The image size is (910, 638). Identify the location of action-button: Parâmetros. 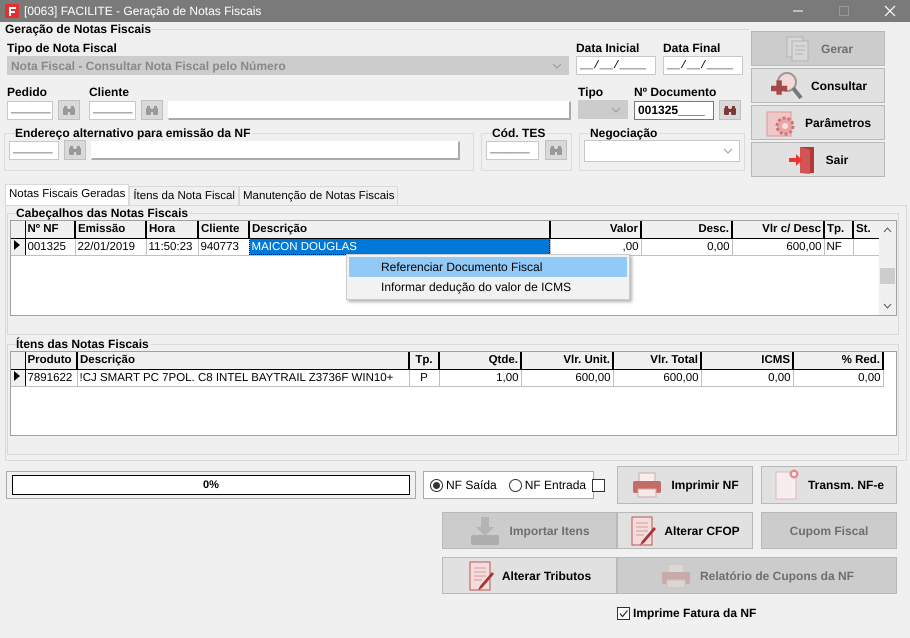
(818, 122).